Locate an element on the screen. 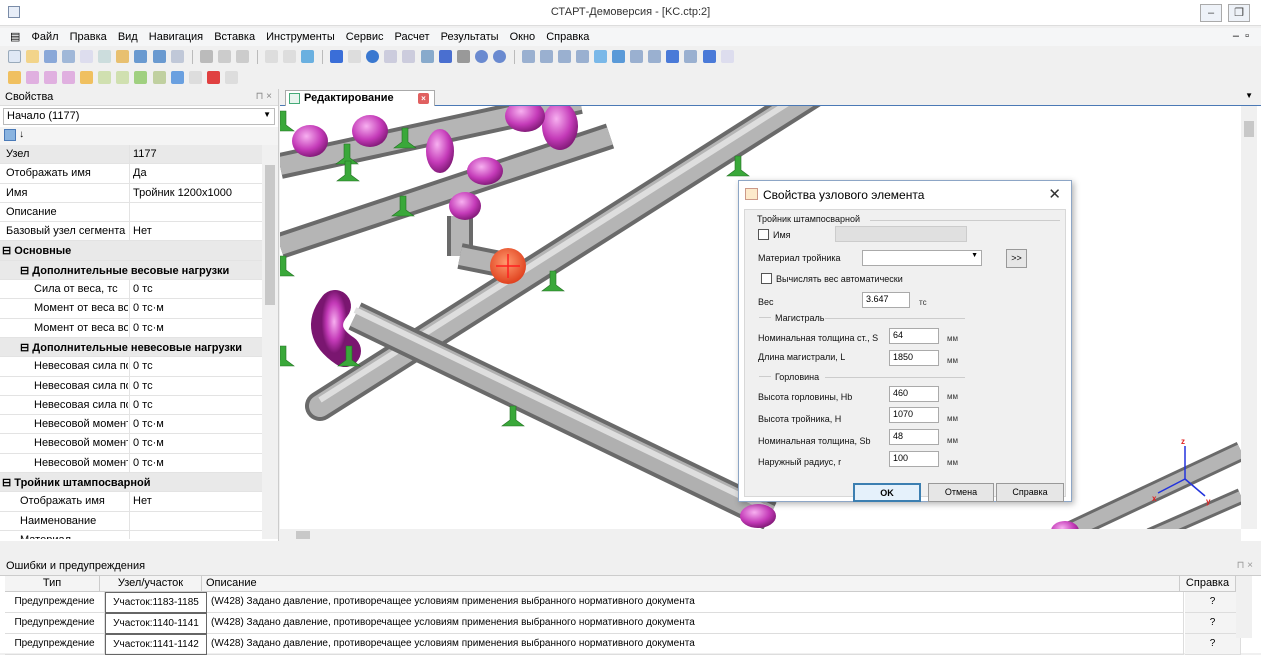 Image resolution: width=1261 pixels, height=655 pixels. property-row: ⊟ Тройник штампосварной is located at coordinates (131, 483).